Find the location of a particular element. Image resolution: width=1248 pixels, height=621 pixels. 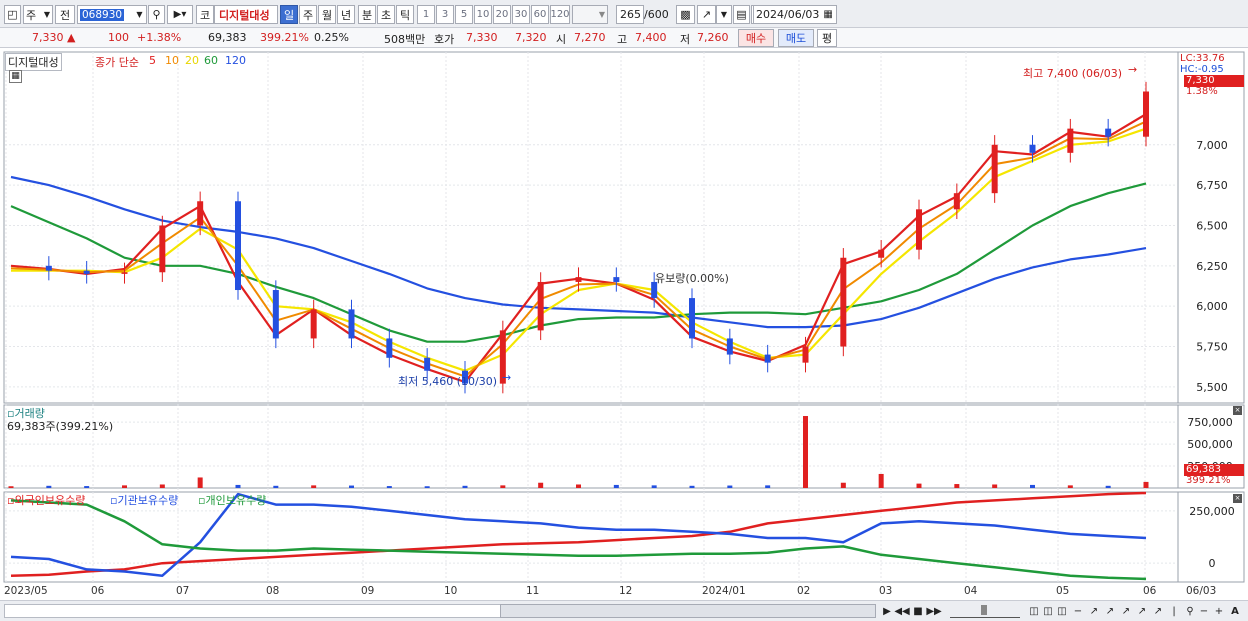

x-axis-label: 2024/01 is located at coordinates (724, 591).